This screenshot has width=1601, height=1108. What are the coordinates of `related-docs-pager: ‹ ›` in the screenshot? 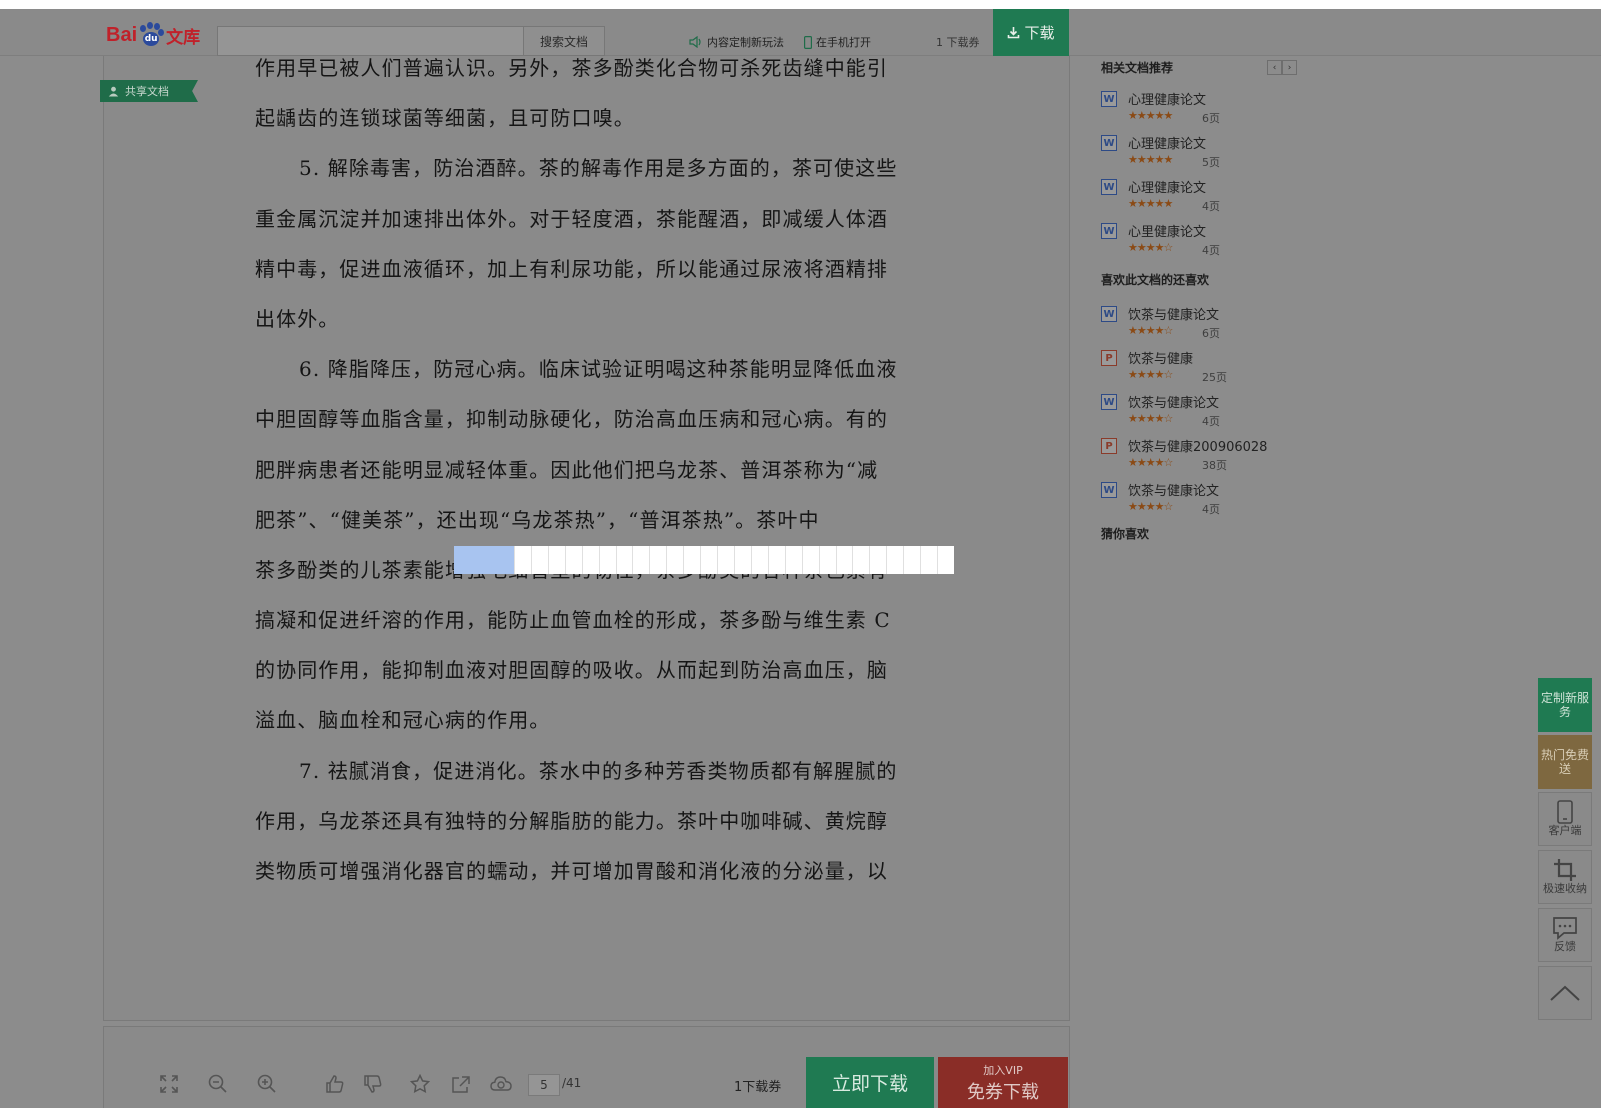 It's located at (1282, 67).